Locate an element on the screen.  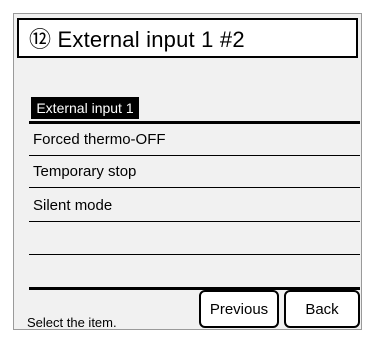
status-message: Select the item. is located at coordinates (72, 322).